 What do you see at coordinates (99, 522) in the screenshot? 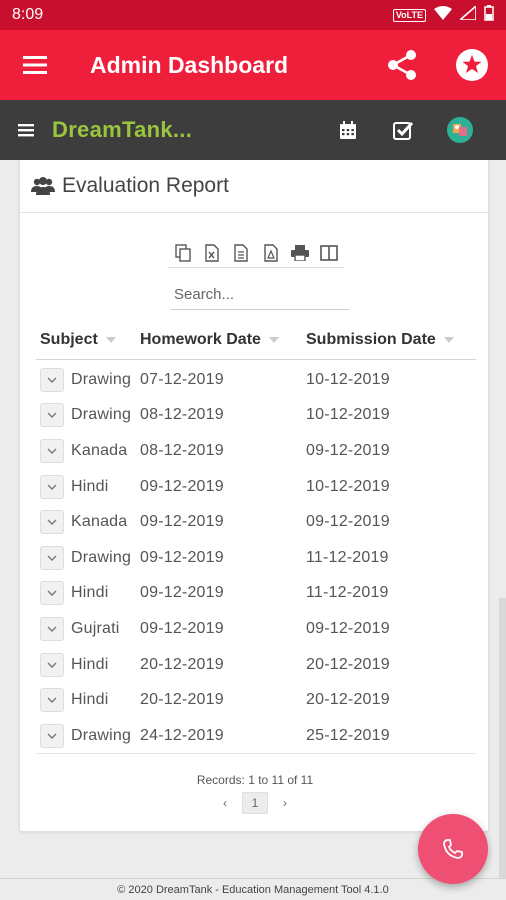
I see `cell-subject: Kanada` at bounding box center [99, 522].